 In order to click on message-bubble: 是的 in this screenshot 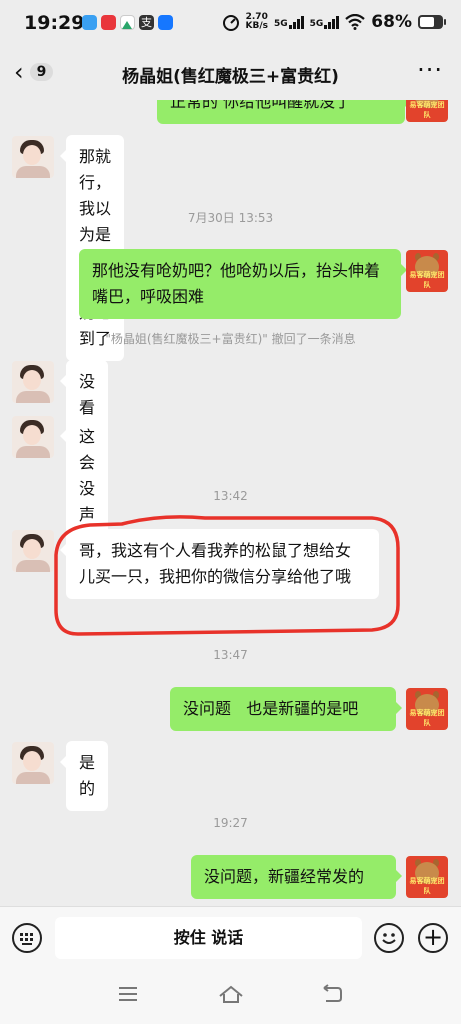, I will do `click(84, 776)`.